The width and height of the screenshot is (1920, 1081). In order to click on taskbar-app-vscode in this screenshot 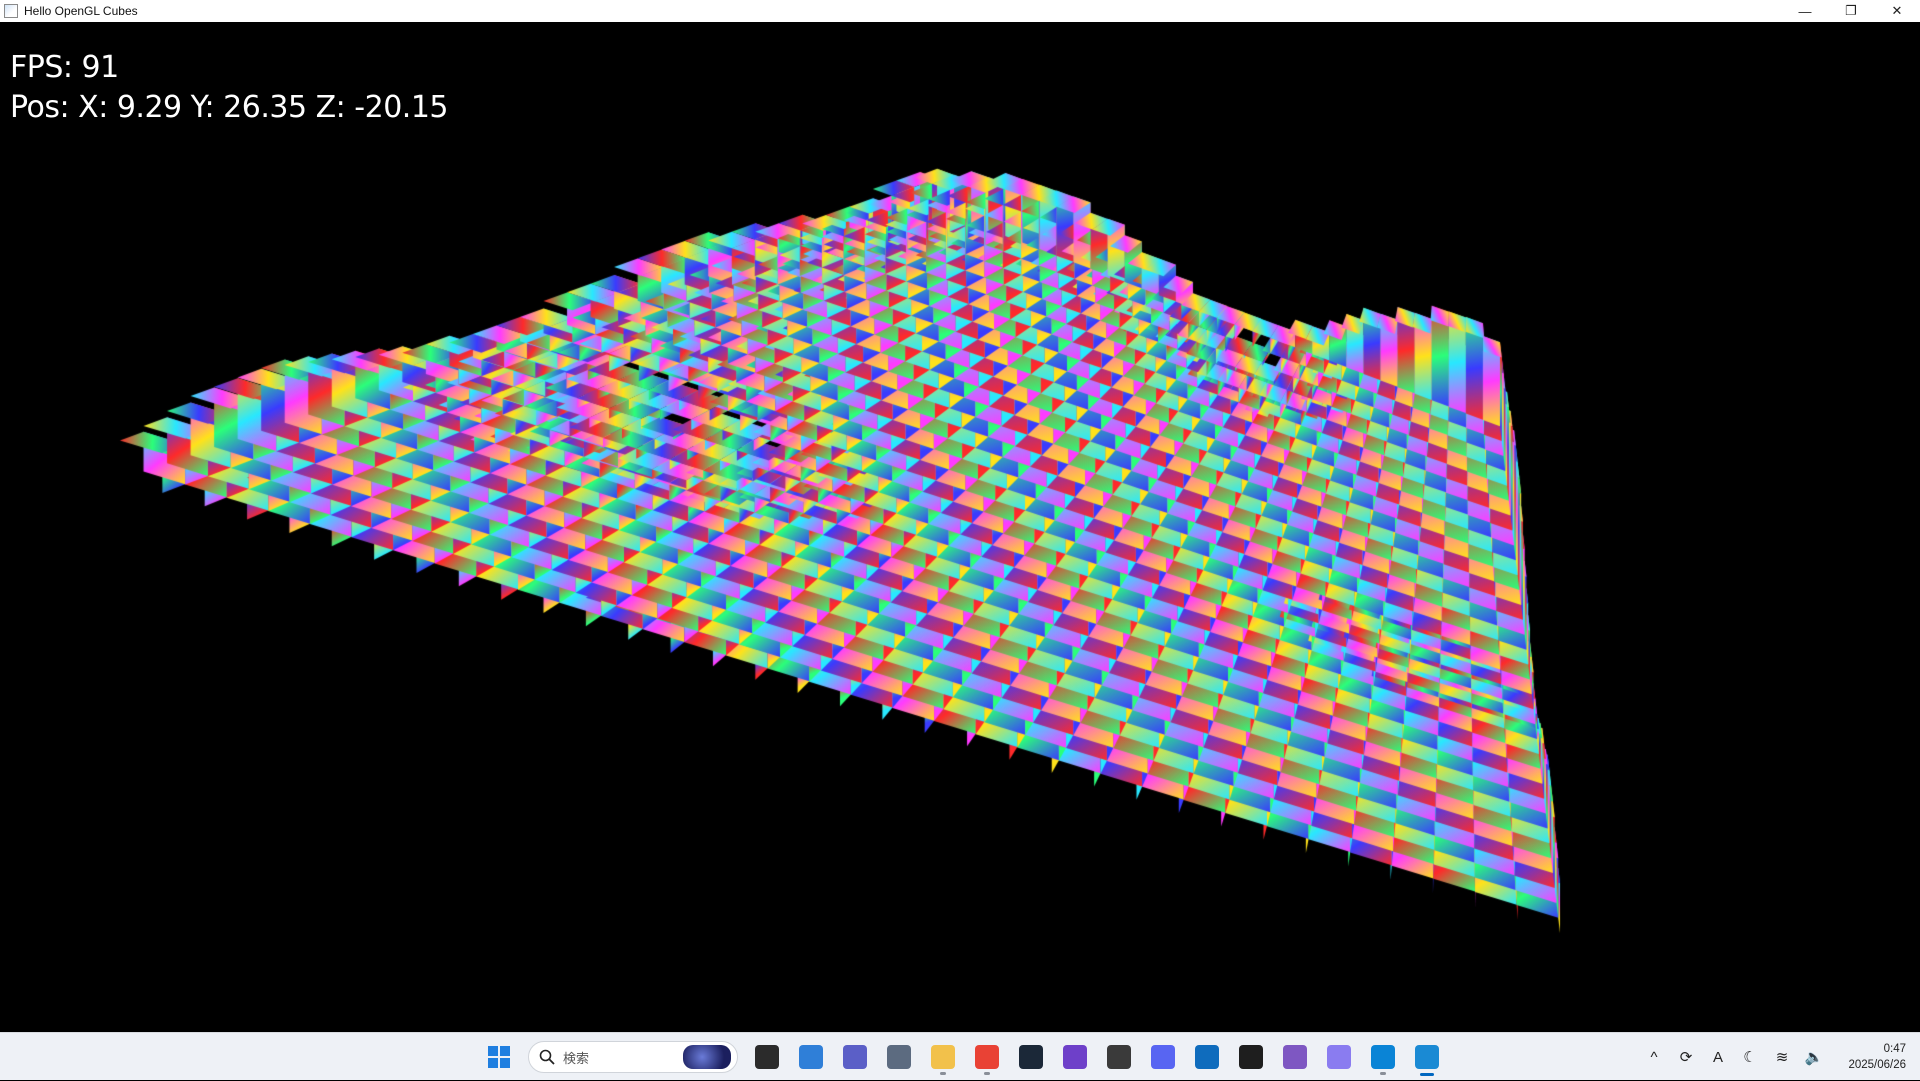, I will do `click(1383, 1057)`.